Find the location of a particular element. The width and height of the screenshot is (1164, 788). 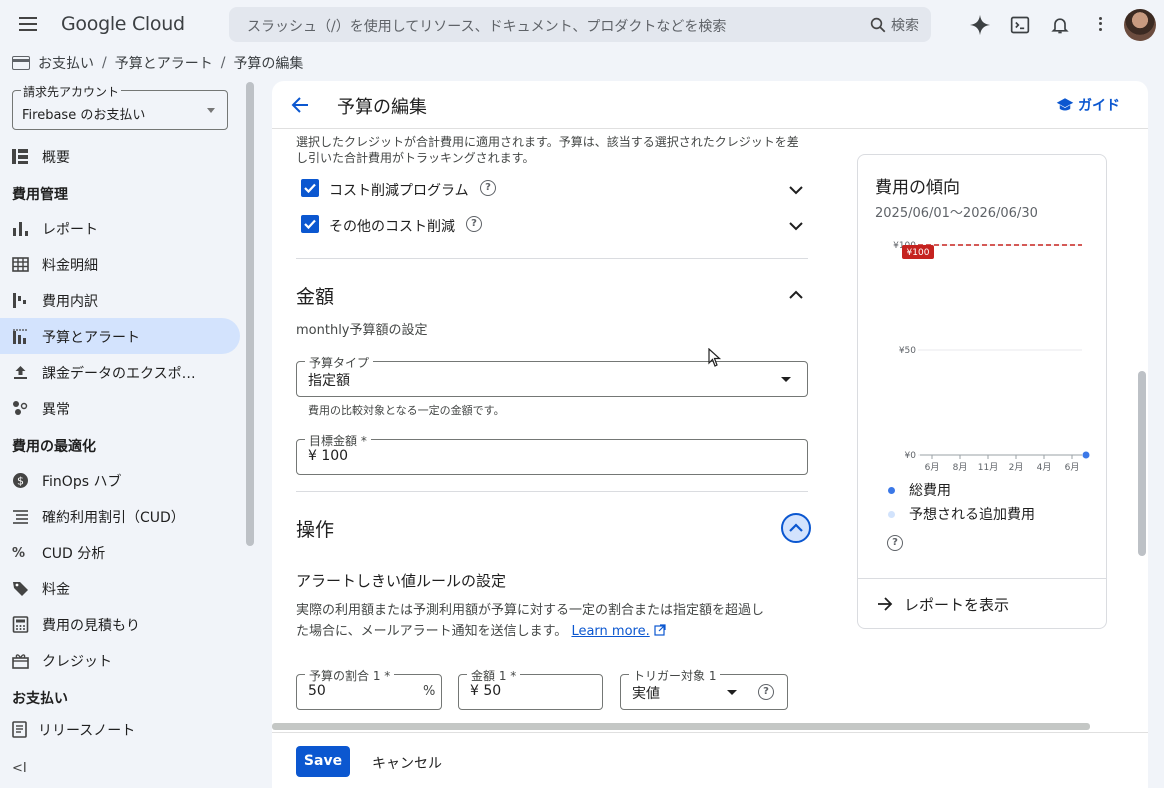

budget-type-value: 指定額 is located at coordinates (329, 381).